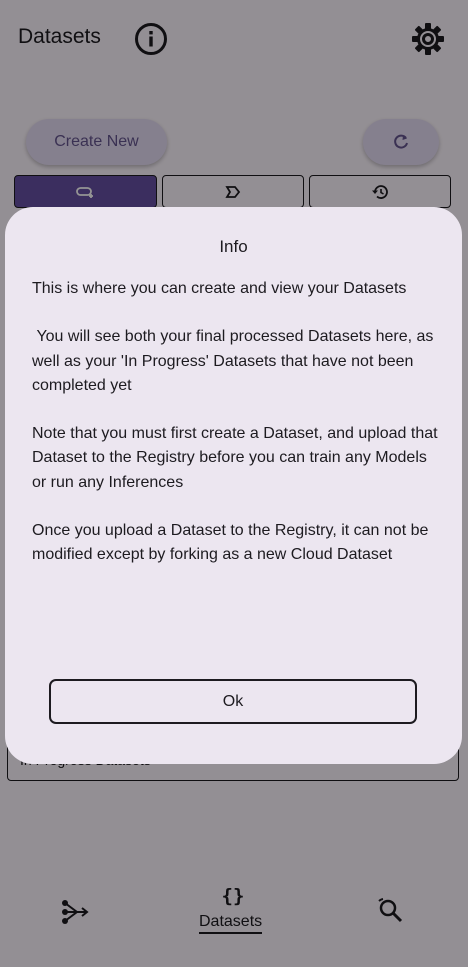 The width and height of the screenshot is (468, 967). What do you see at coordinates (233, 246) in the screenshot?
I see `dialog-title: Info` at bounding box center [233, 246].